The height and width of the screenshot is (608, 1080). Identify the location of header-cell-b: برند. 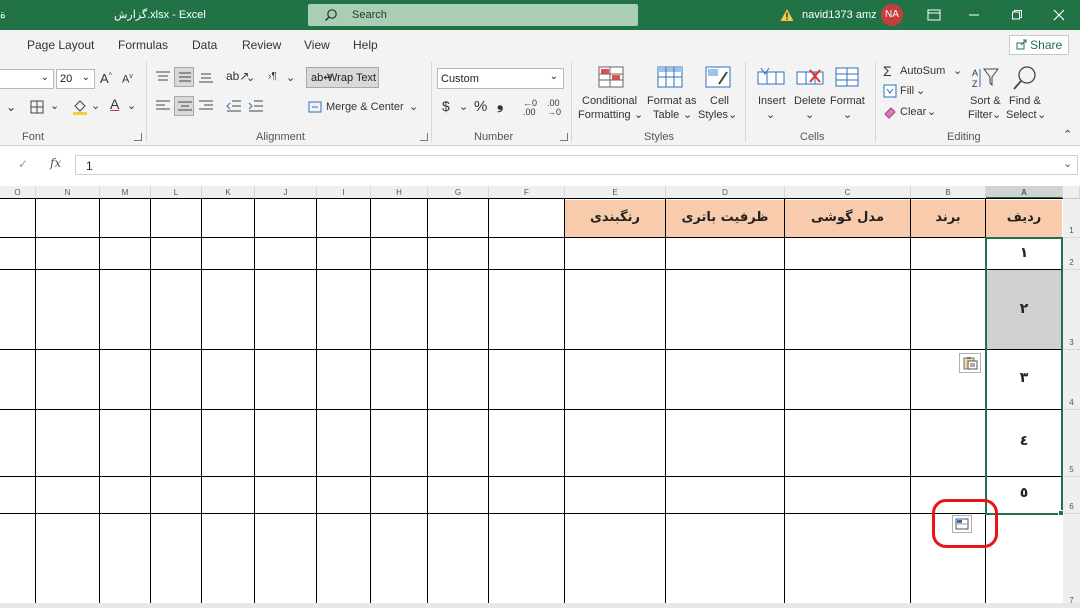
(948, 218).